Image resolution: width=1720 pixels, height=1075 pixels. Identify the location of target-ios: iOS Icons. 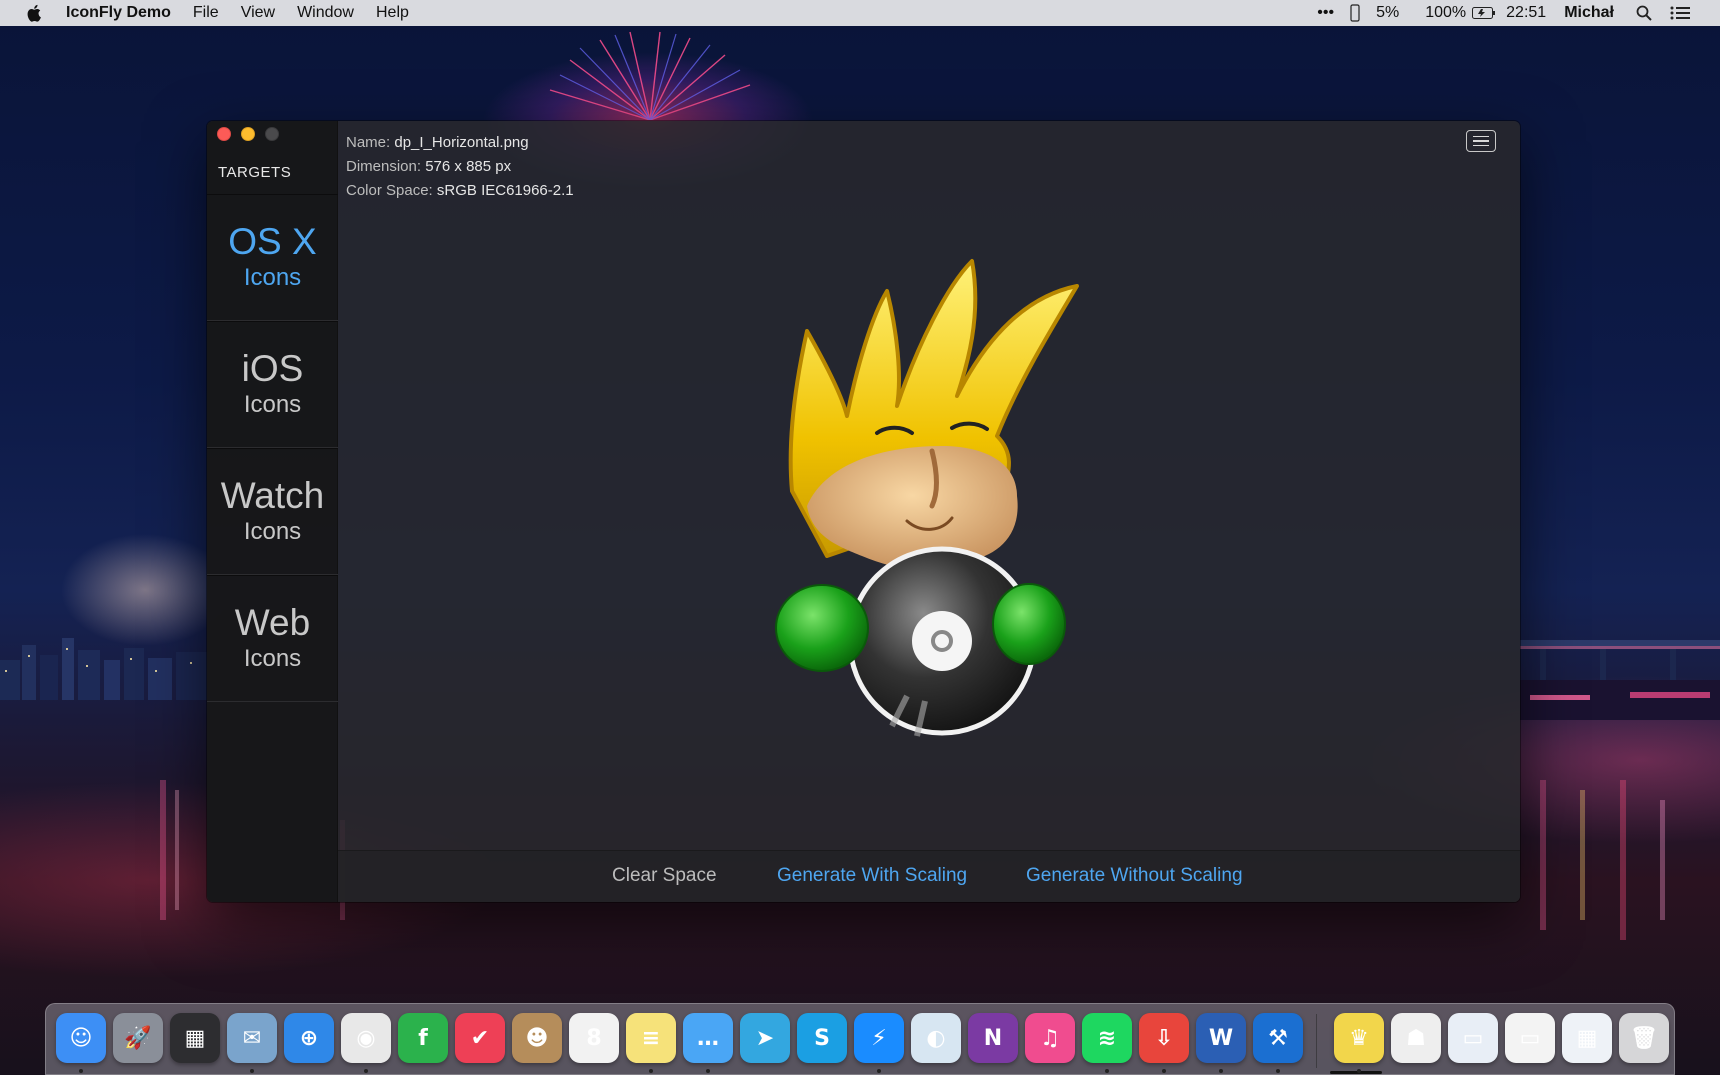
(272, 384).